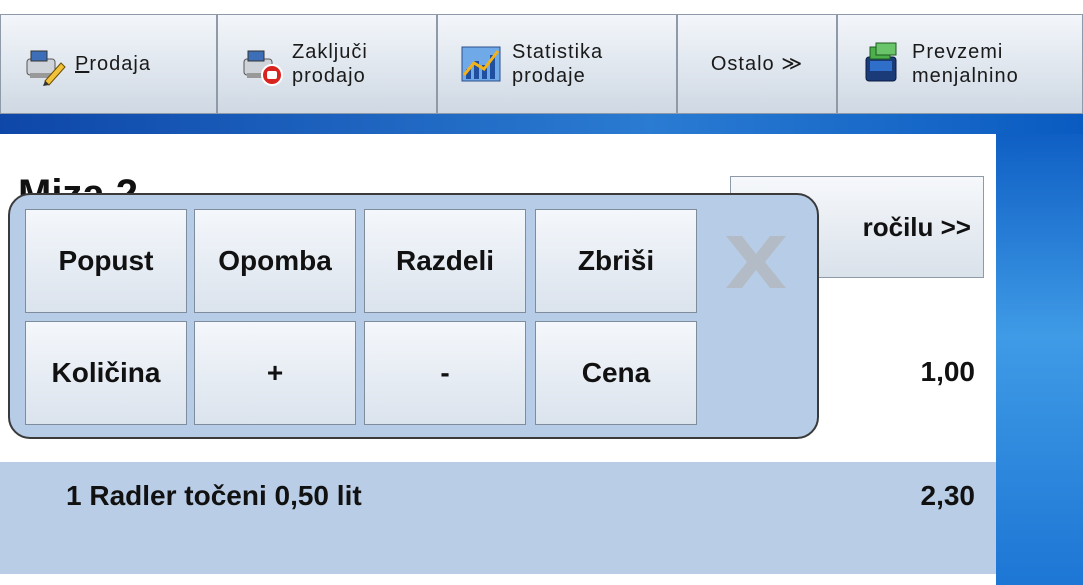 Image resolution: width=1083 pixels, height=585 pixels. Describe the element at coordinates (948, 371) in the screenshot. I see `item-quantity: 1,00` at that location.